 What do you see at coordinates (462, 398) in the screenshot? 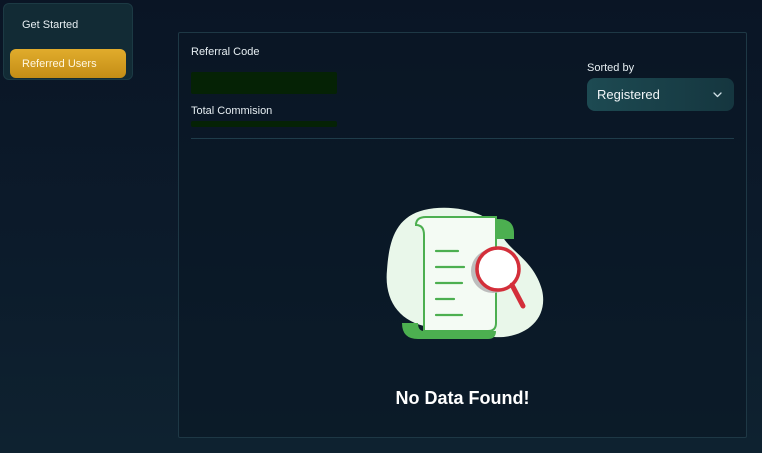
I see `empty-state-message: No Data Found!` at bounding box center [462, 398].